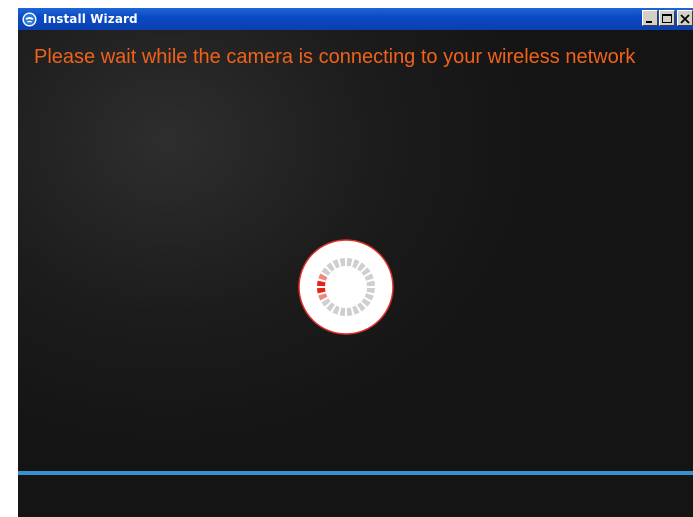 This screenshot has width=693, height=517. Describe the element at coordinates (29, 19) in the screenshot. I see `app-globe-icon` at that location.